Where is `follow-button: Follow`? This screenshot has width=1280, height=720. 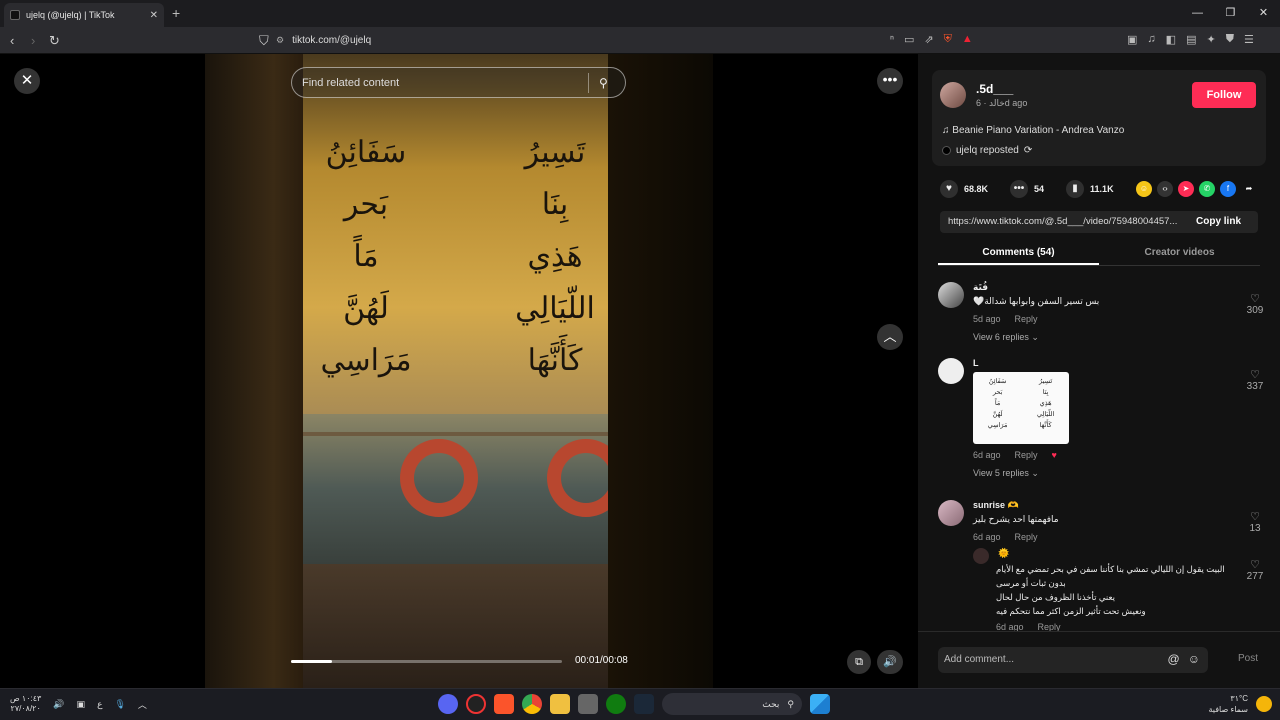
follow-button: Follow is located at coordinates (1224, 95).